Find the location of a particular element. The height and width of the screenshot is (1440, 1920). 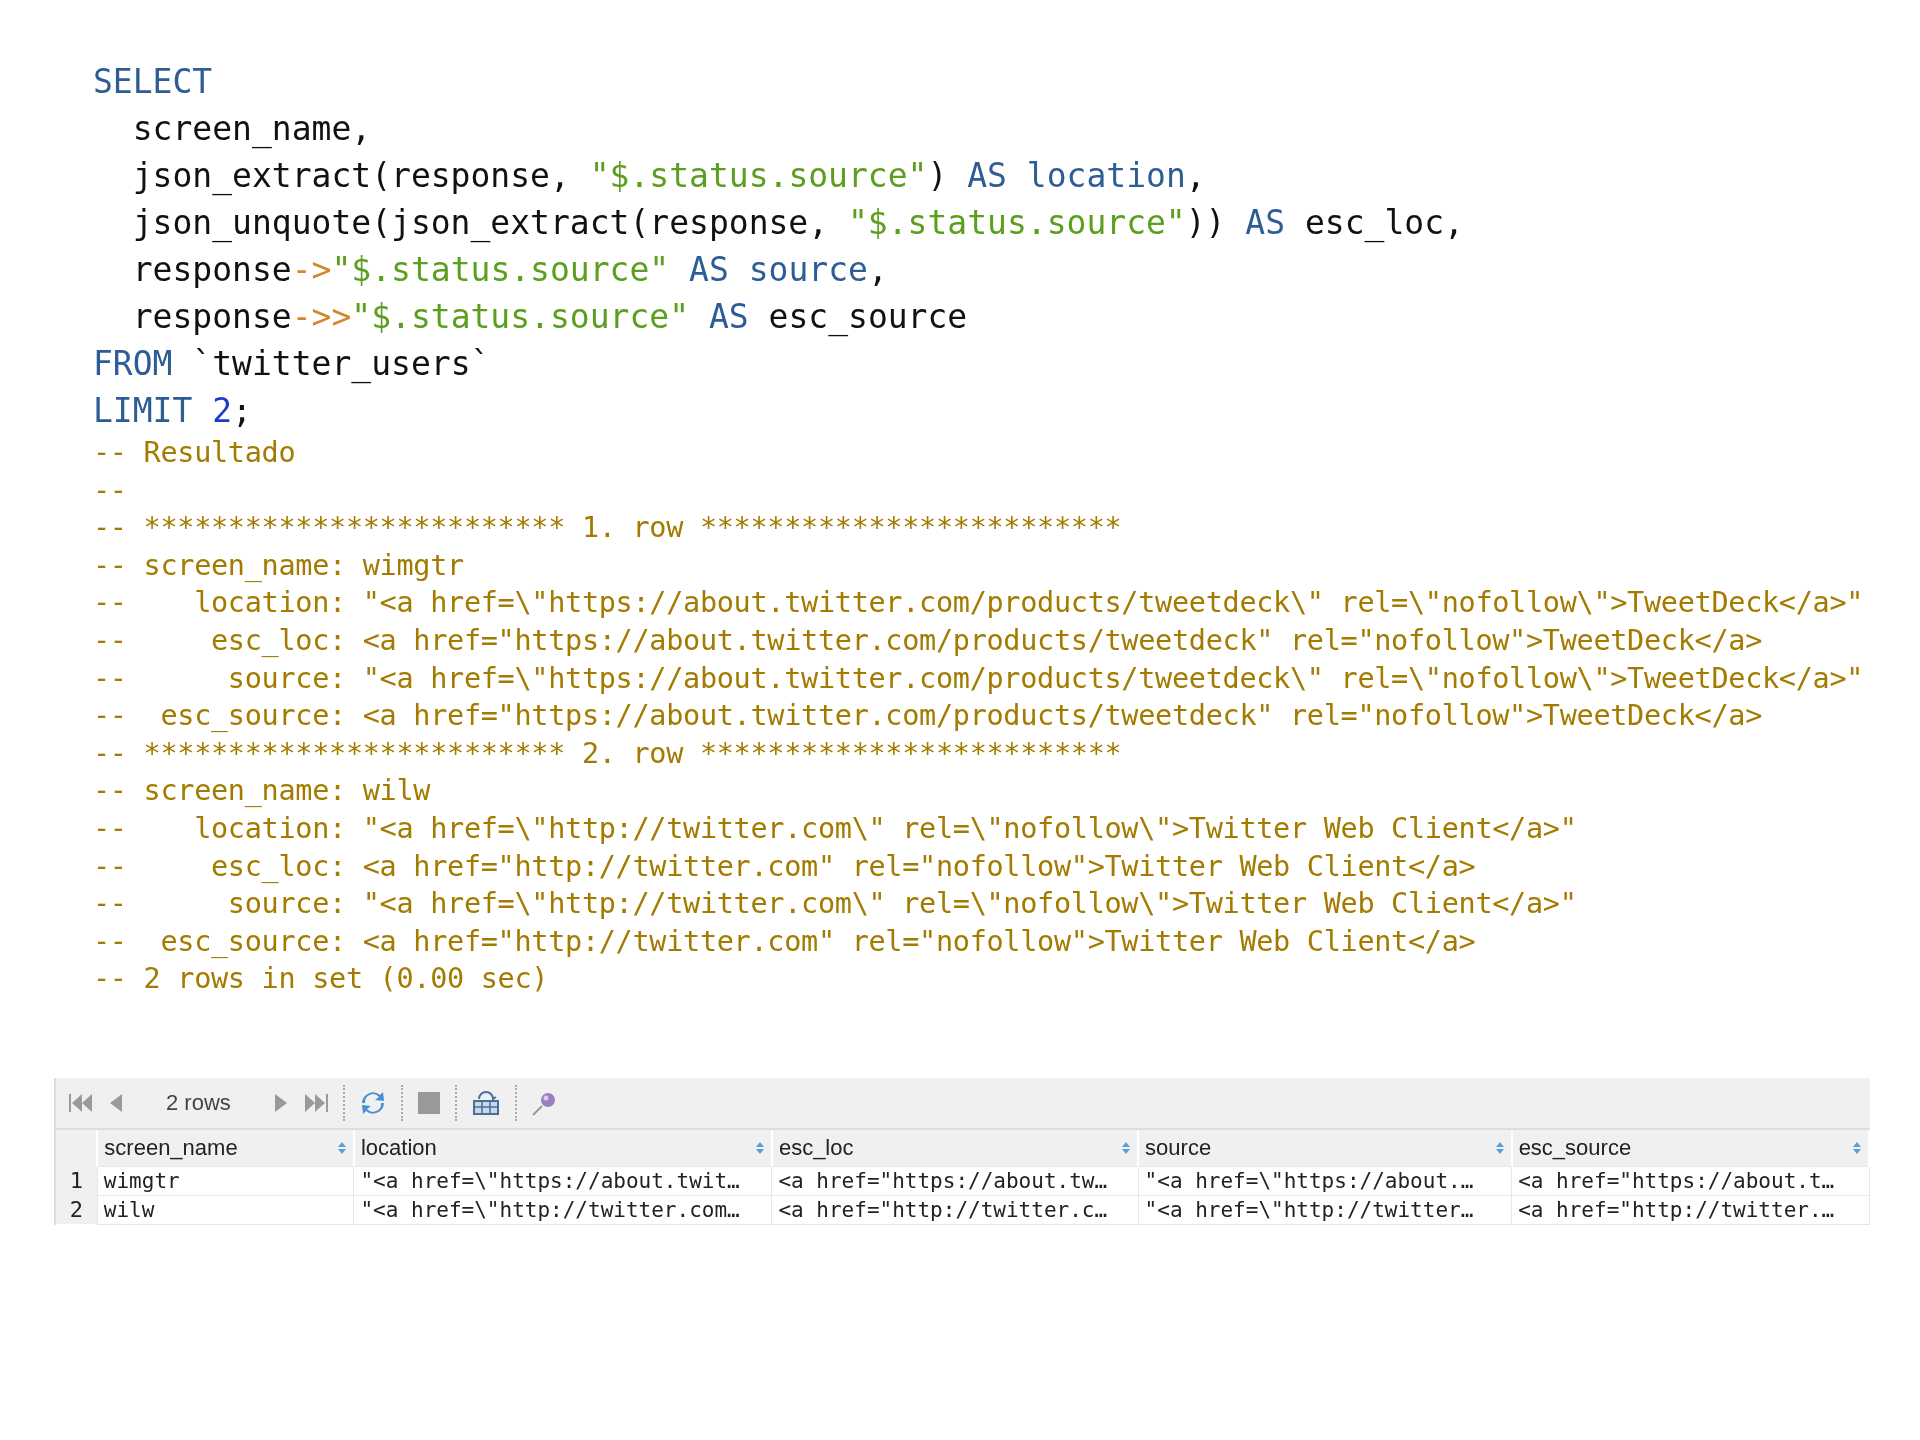

stop-button is located at coordinates (428, 1102).